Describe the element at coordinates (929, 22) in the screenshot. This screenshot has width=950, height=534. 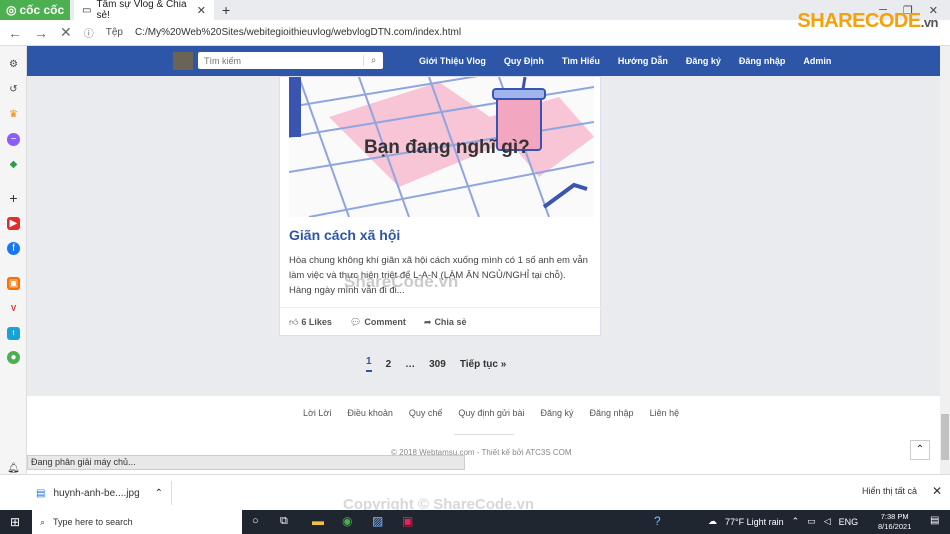
I see `logo-suffix: .vn` at that location.